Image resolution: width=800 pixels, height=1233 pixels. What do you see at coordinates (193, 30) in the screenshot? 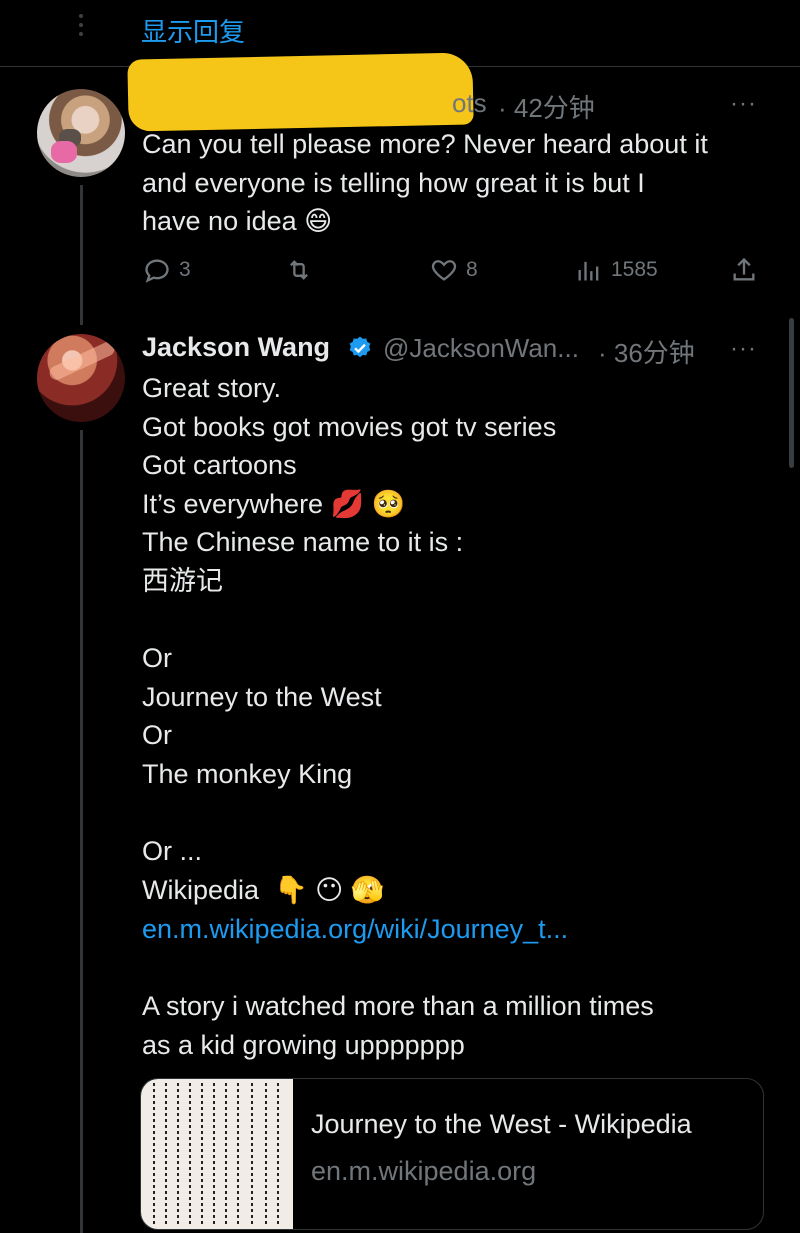
I see `show-replies-link: 显示回复` at bounding box center [193, 30].